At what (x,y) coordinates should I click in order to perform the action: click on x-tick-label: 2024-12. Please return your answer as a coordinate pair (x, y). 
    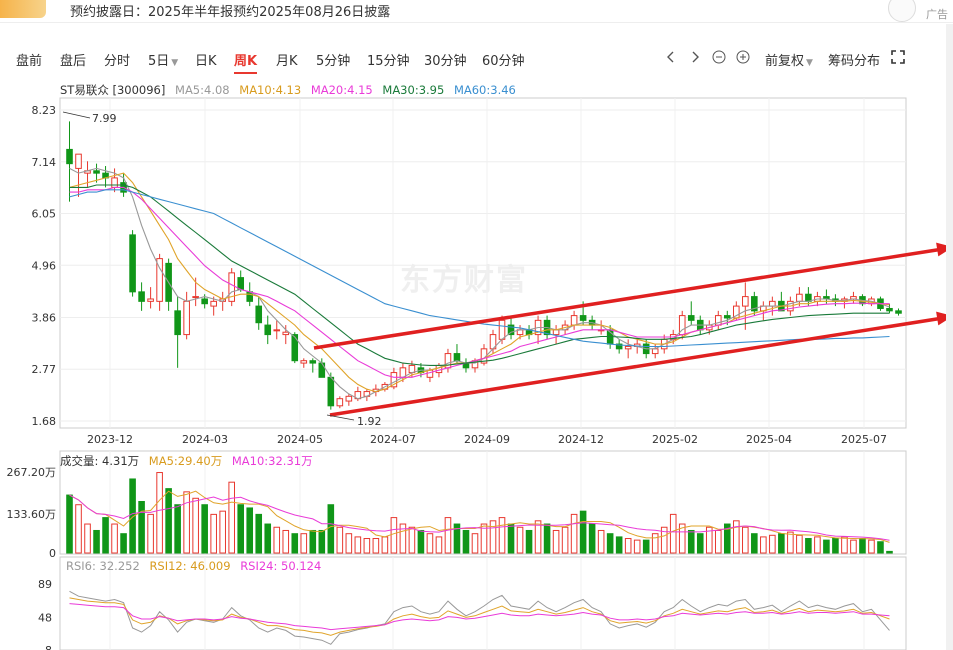
    Looking at the image, I should click on (581, 439).